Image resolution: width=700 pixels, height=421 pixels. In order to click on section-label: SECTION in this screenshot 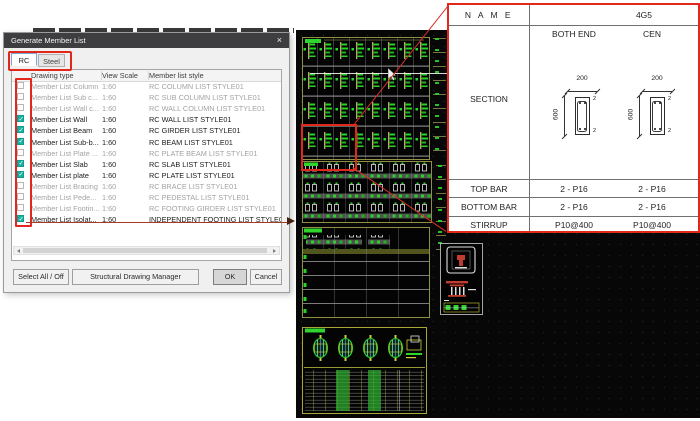, I will do `click(489, 99)`.